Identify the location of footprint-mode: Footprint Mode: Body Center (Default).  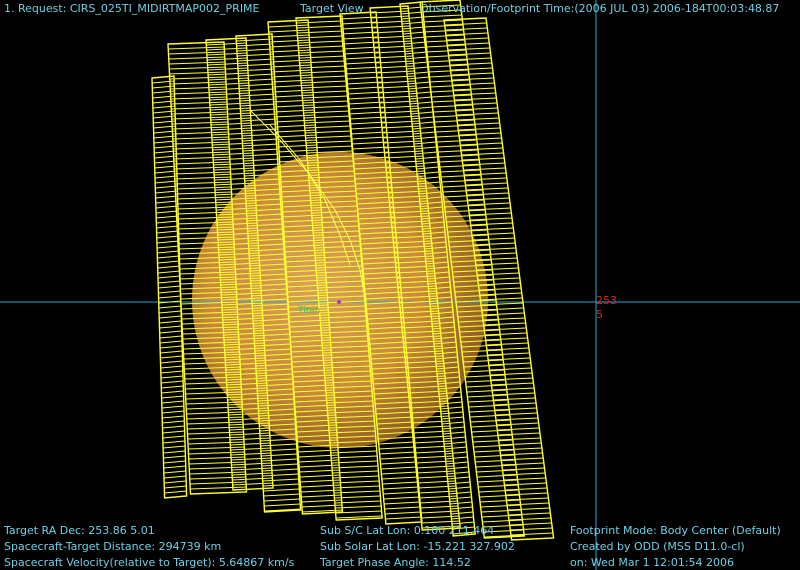
(675, 530).